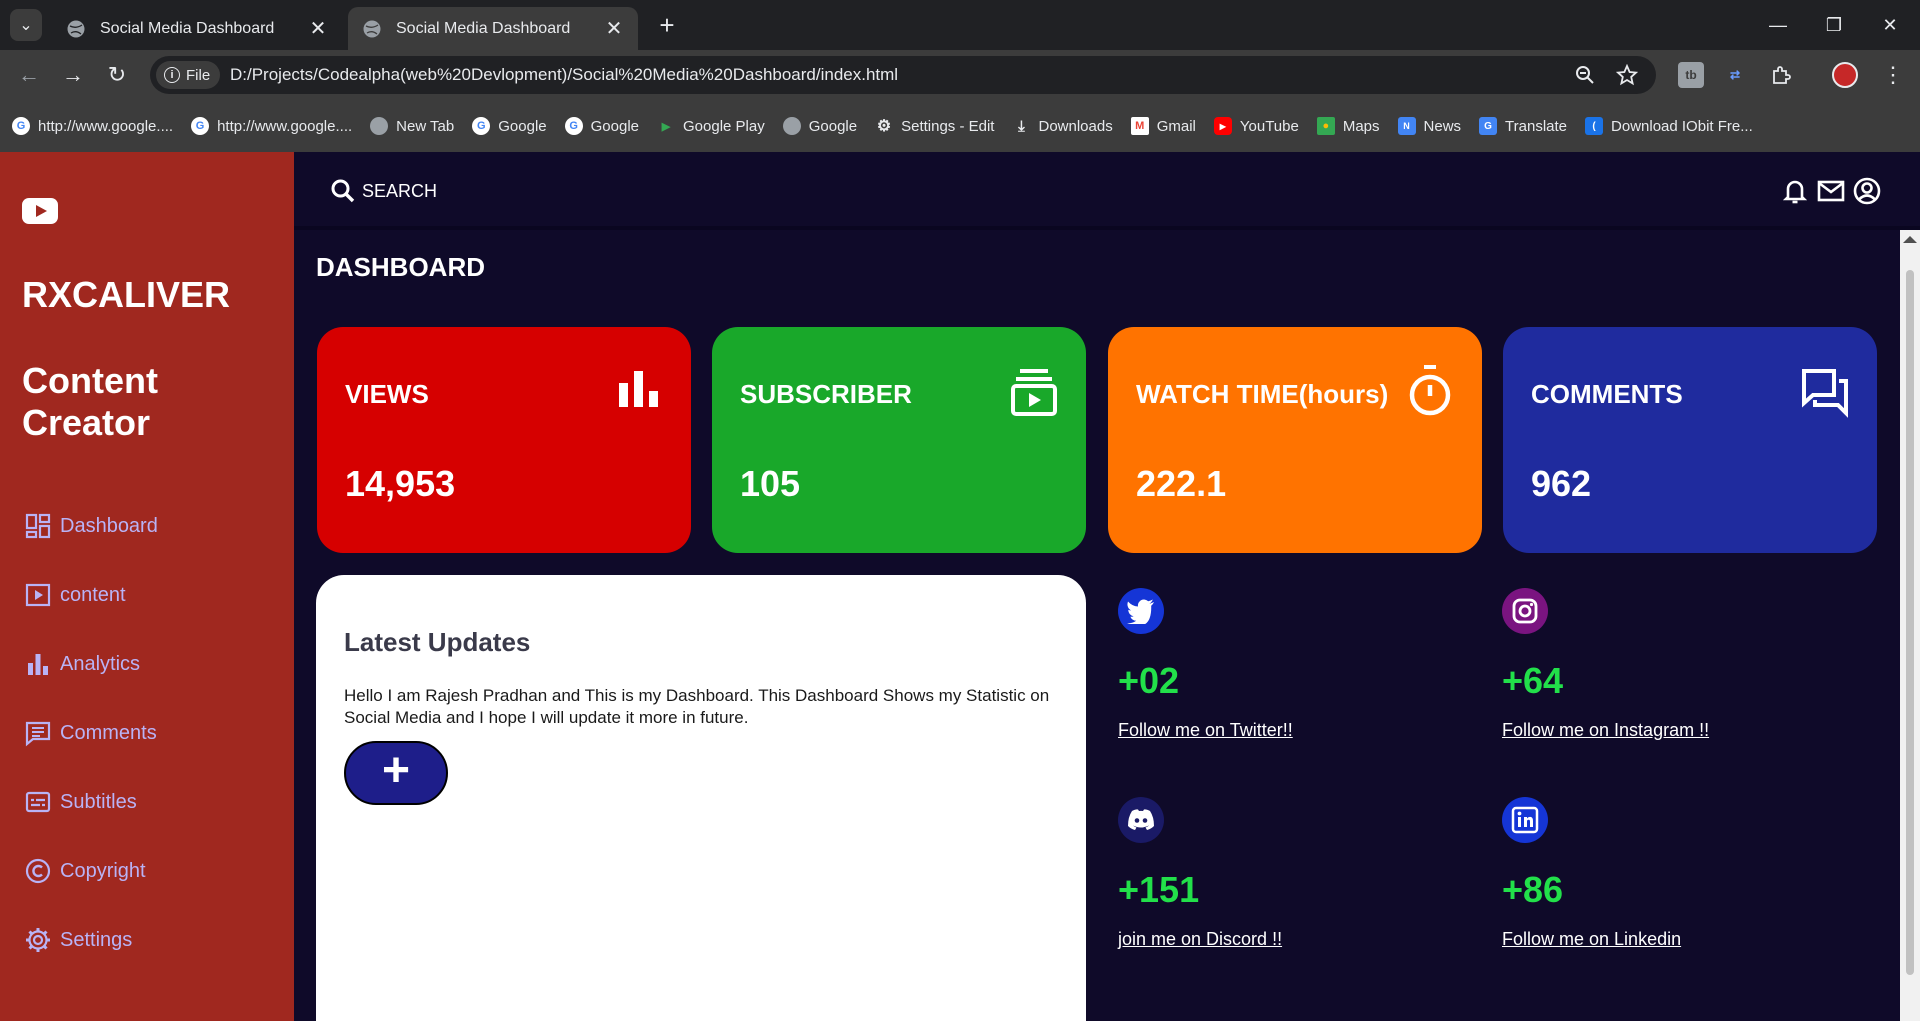  Describe the element at coordinates (1585, 75) in the screenshot. I see `zoom-icon` at that location.